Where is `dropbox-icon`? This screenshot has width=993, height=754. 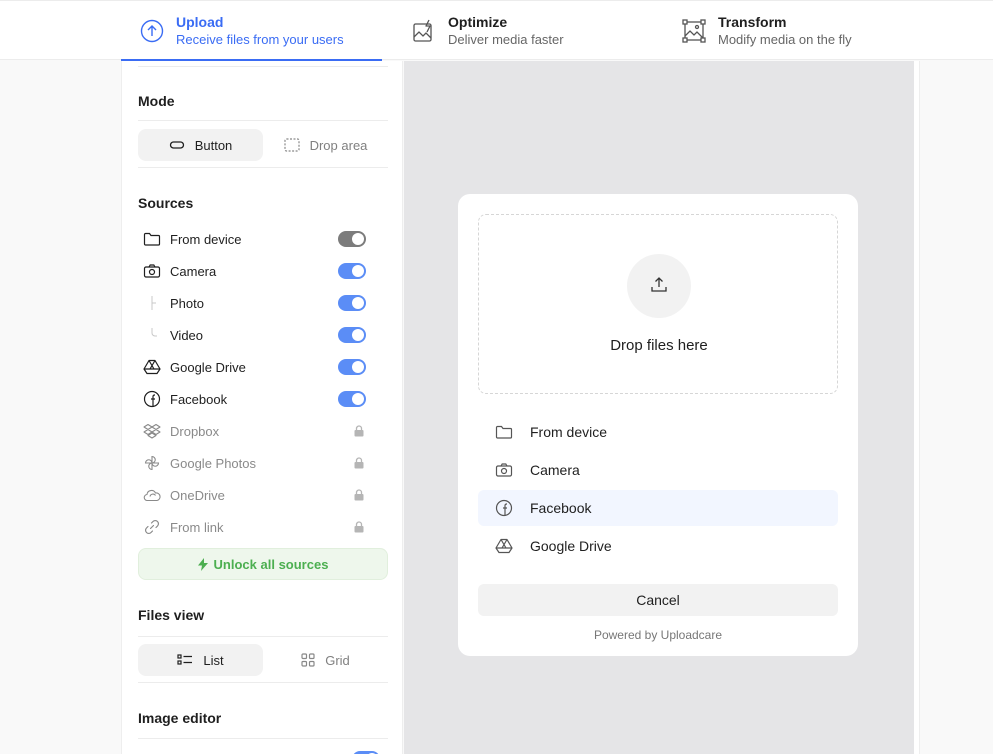 dropbox-icon is located at coordinates (152, 431).